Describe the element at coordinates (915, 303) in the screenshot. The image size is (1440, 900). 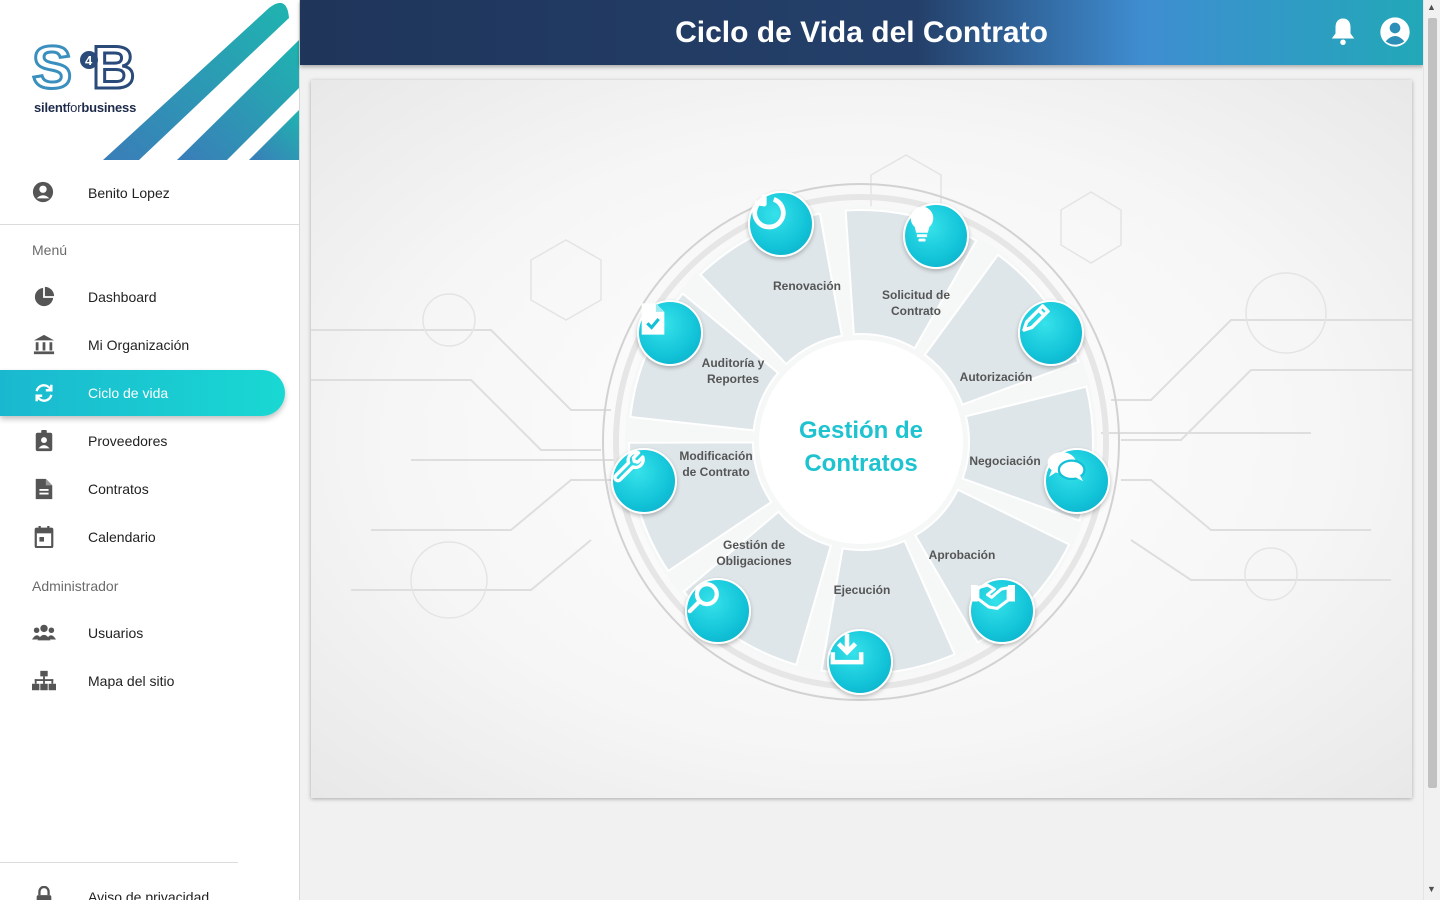
I see `stage-label-solicitud: Solicitud de Contrato` at that location.